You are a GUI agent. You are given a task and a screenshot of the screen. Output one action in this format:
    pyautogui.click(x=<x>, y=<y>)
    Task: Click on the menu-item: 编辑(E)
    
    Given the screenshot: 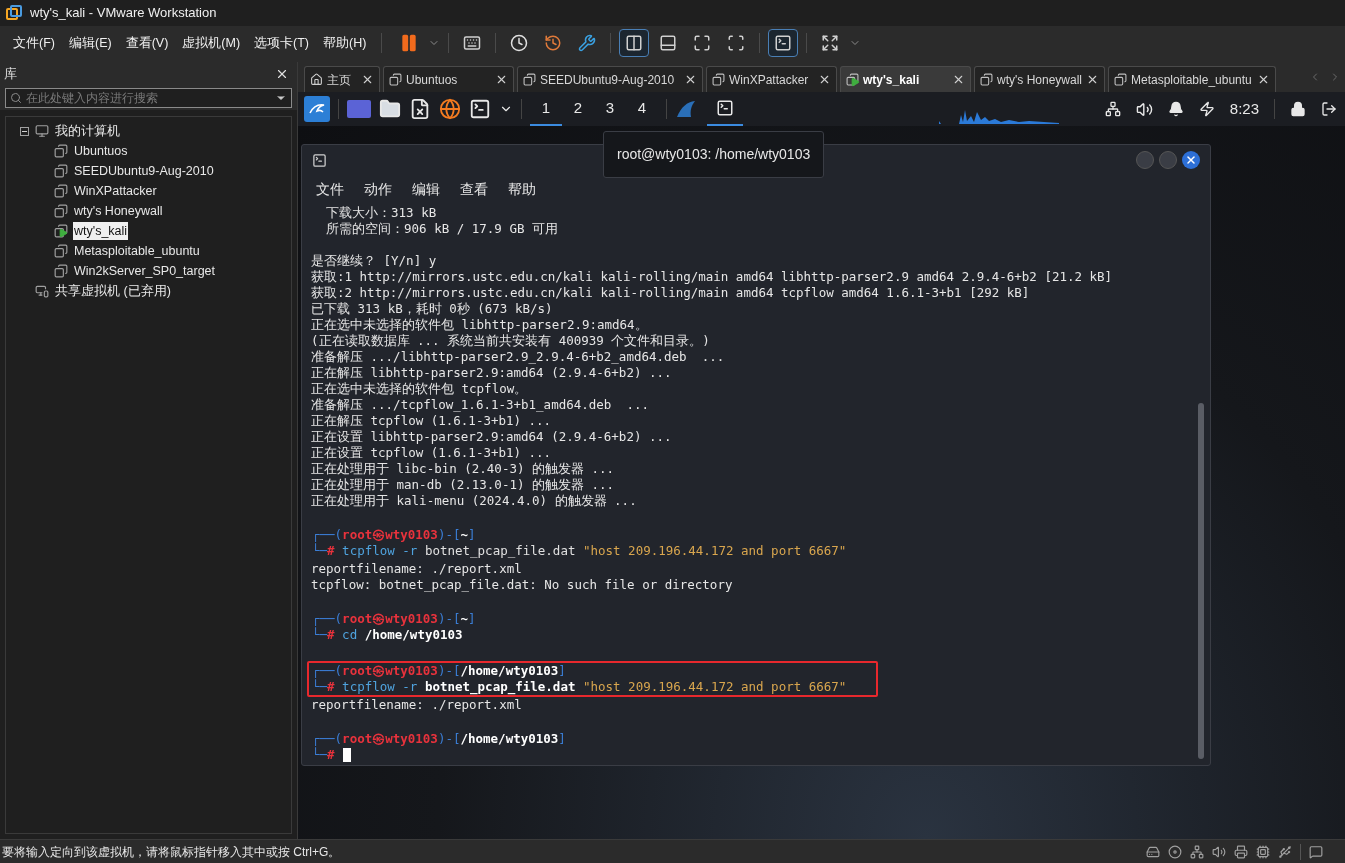 What is the action you would take?
    pyautogui.click(x=90, y=43)
    